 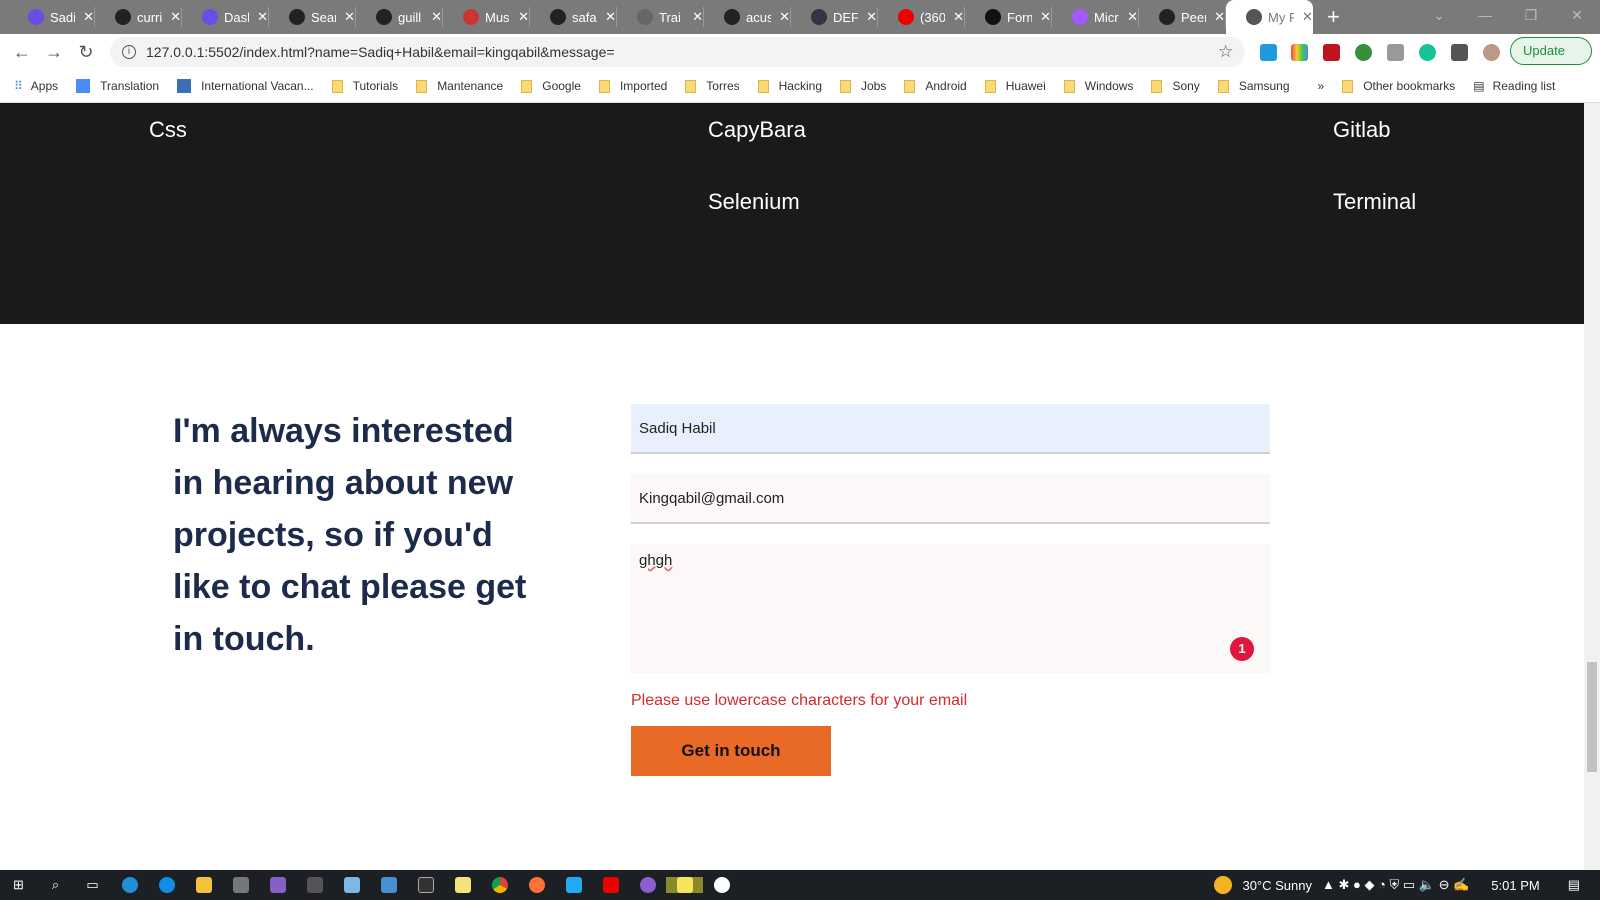 I want to click on more-bookmarks-button: », so click(x=1321, y=86).